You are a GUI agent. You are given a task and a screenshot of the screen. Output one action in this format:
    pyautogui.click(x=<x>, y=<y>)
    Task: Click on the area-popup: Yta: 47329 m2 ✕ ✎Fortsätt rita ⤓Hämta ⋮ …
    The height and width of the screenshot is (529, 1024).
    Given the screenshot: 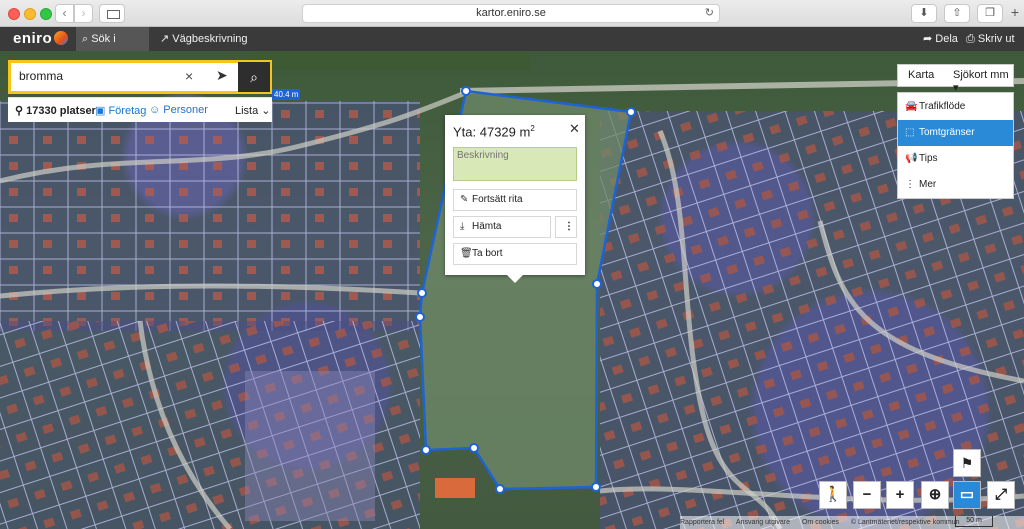 What is the action you would take?
    pyautogui.click(x=515, y=199)
    